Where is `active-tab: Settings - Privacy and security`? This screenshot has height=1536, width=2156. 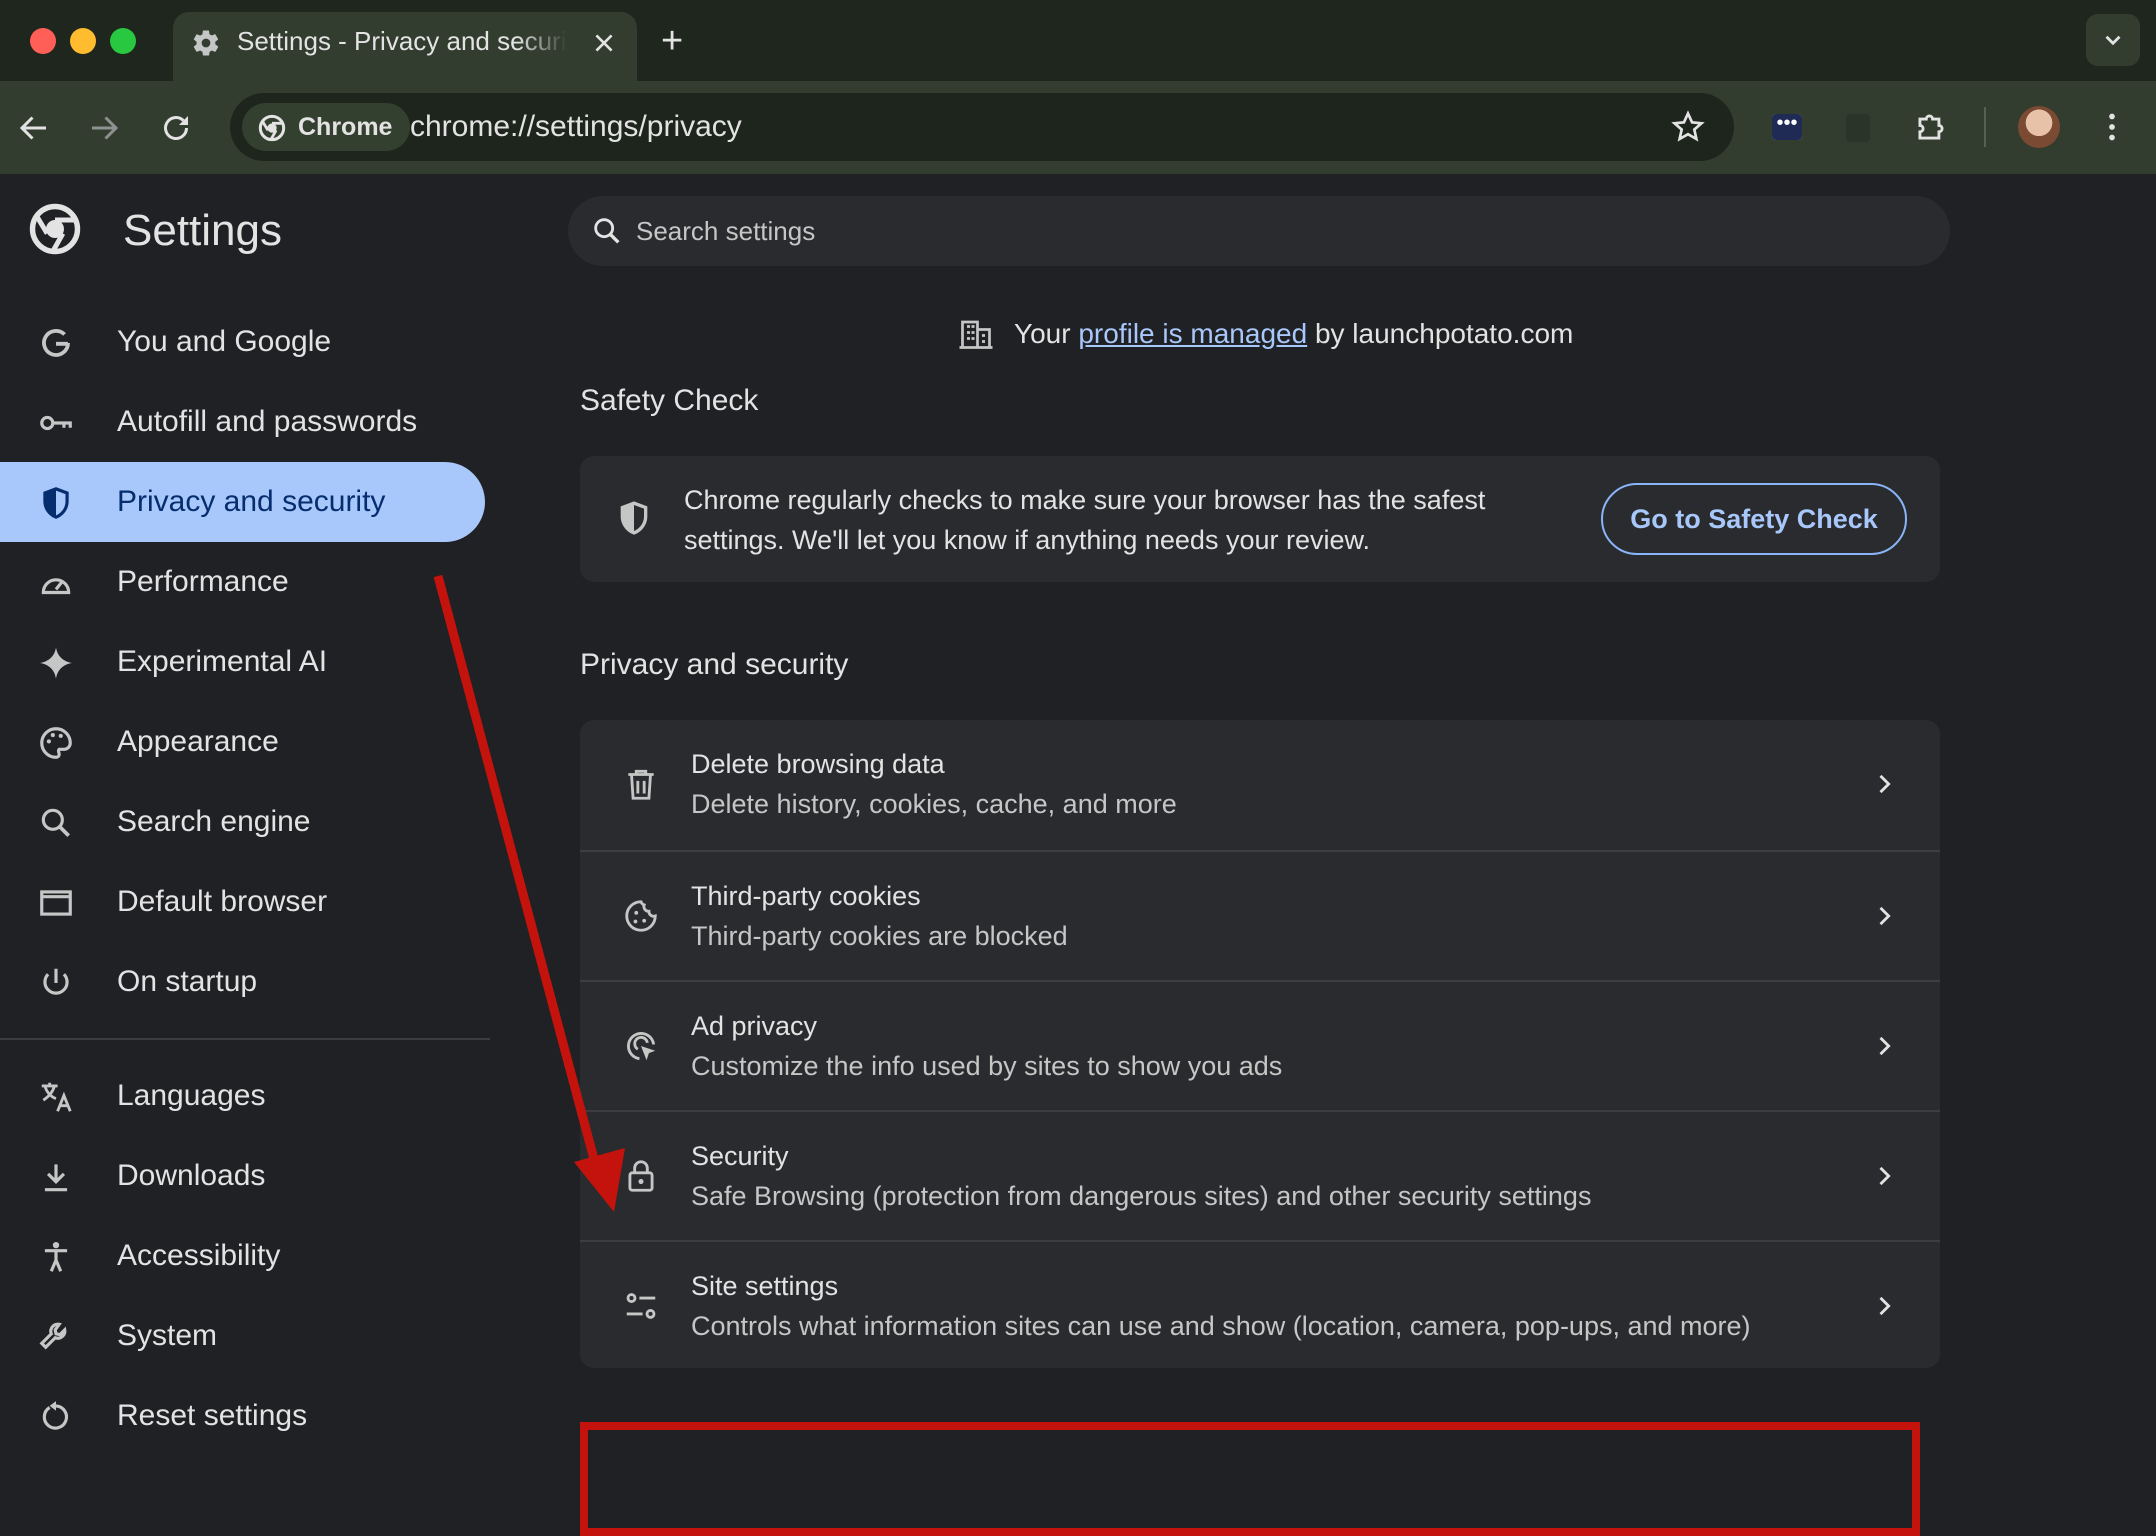 active-tab: Settings - Privacy and security is located at coordinates (405, 46).